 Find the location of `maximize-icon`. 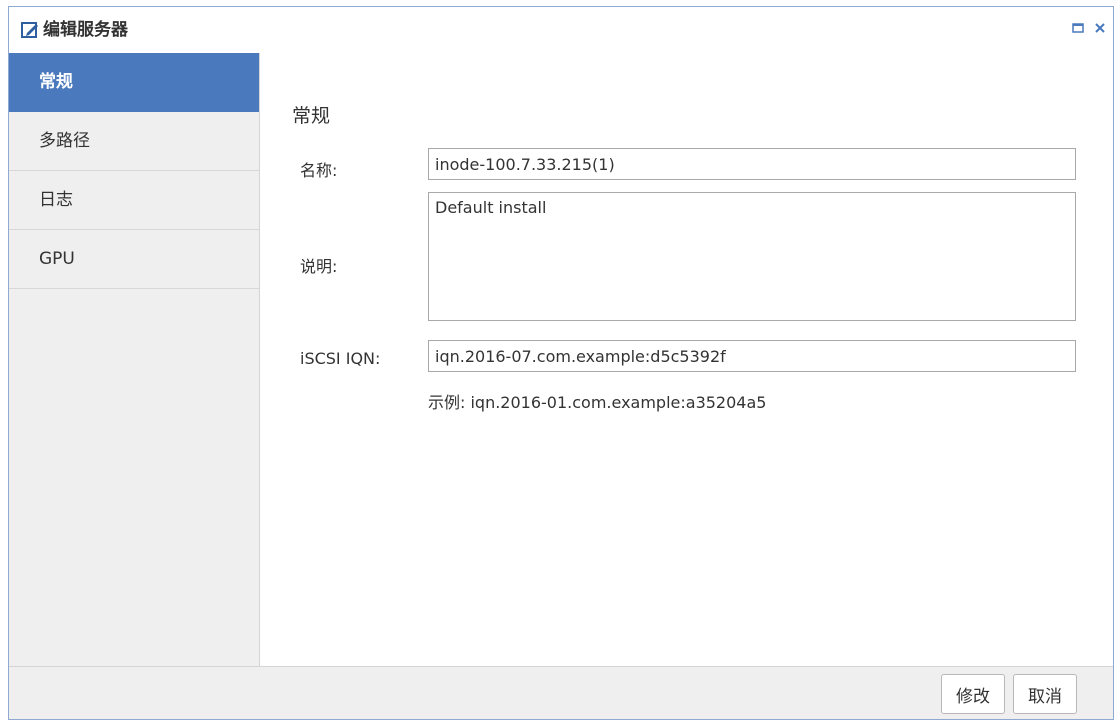

maximize-icon is located at coordinates (1078, 28).